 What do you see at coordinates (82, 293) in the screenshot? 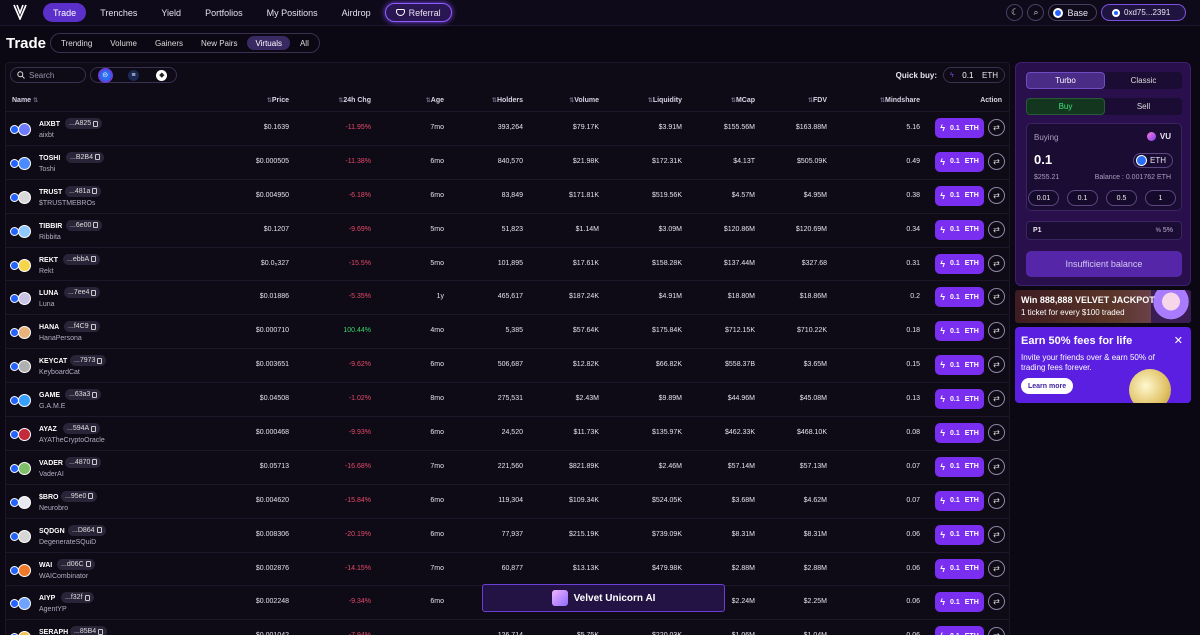
I see `contract-address-chip: ...7ee4` at bounding box center [82, 293].